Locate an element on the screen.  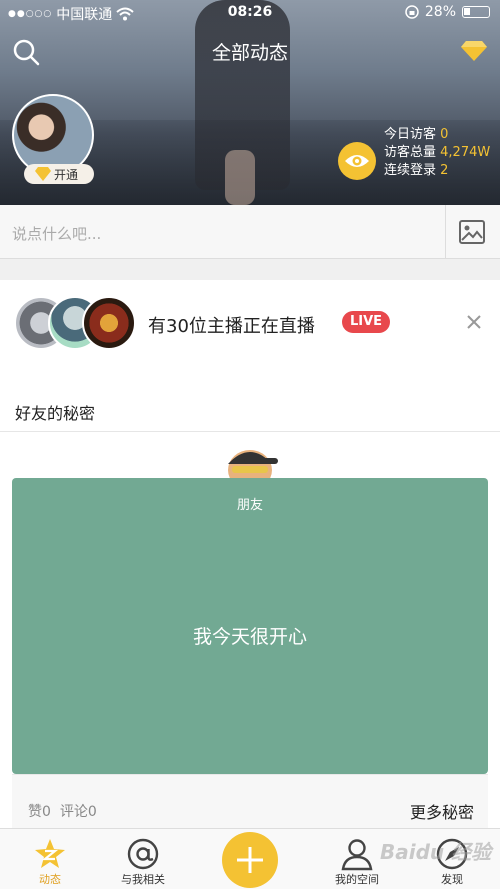
add-post-button is located at coordinates (250, 860).